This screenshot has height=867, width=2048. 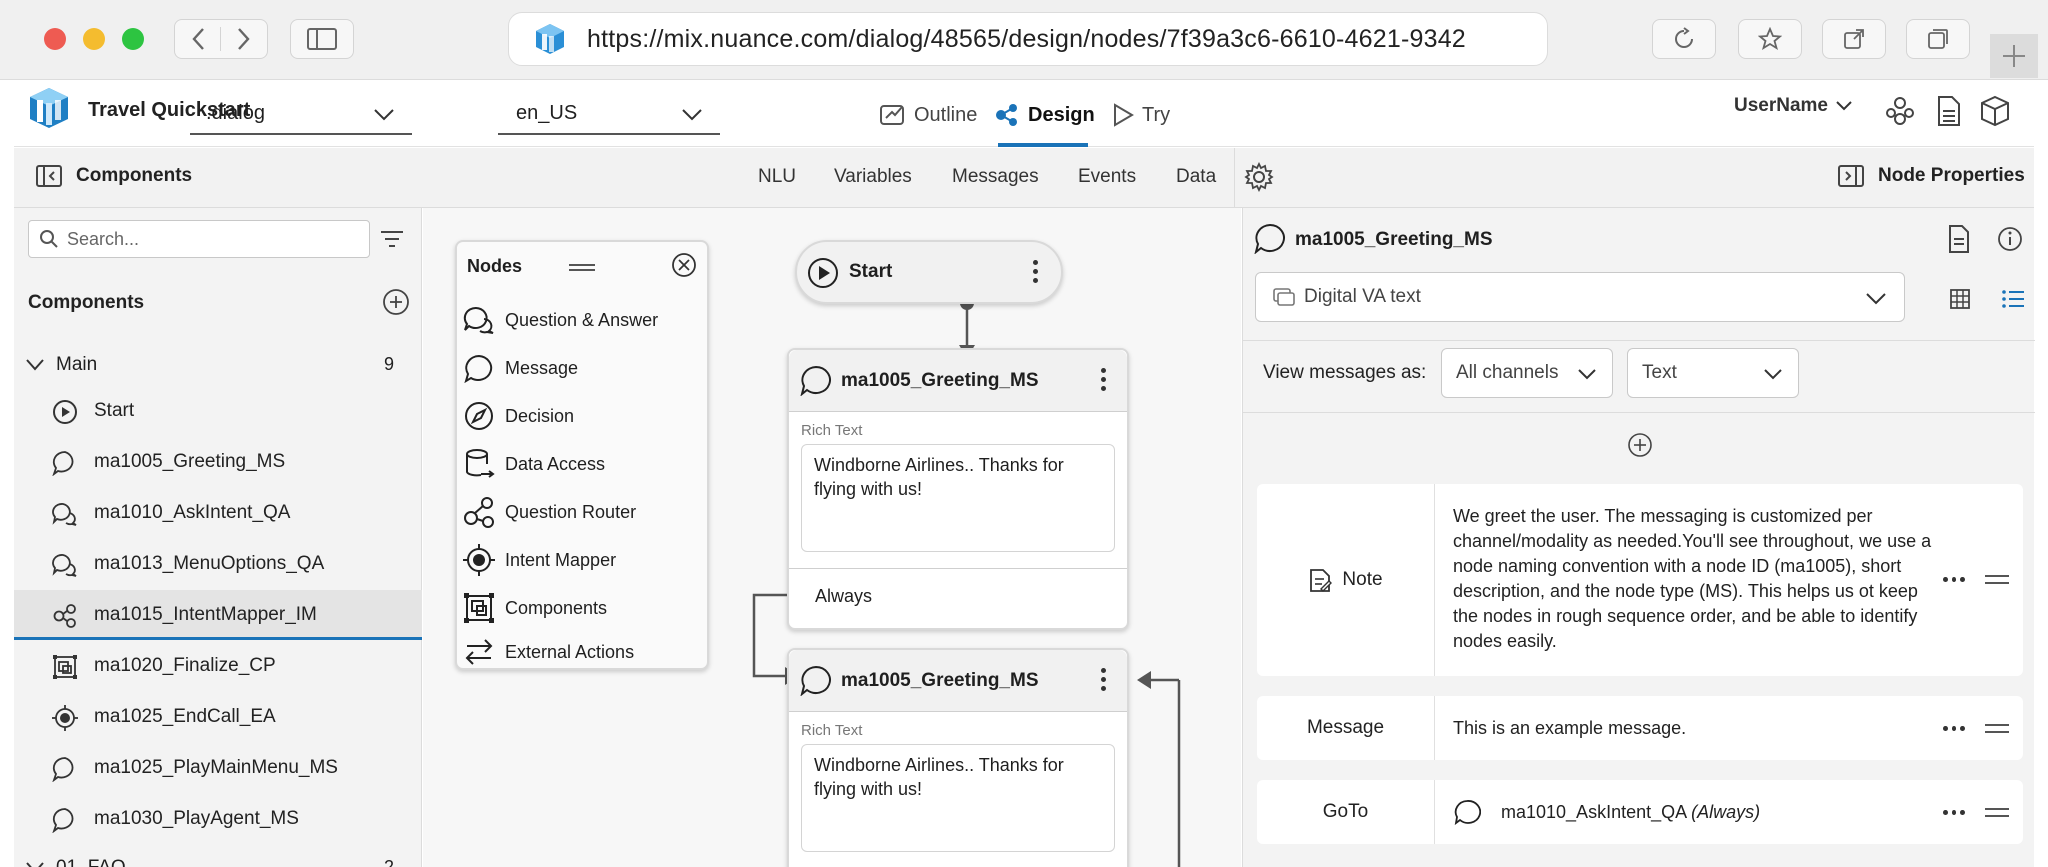 What do you see at coordinates (1569, 728) in the screenshot?
I see `message-text: This is an example message.` at bounding box center [1569, 728].